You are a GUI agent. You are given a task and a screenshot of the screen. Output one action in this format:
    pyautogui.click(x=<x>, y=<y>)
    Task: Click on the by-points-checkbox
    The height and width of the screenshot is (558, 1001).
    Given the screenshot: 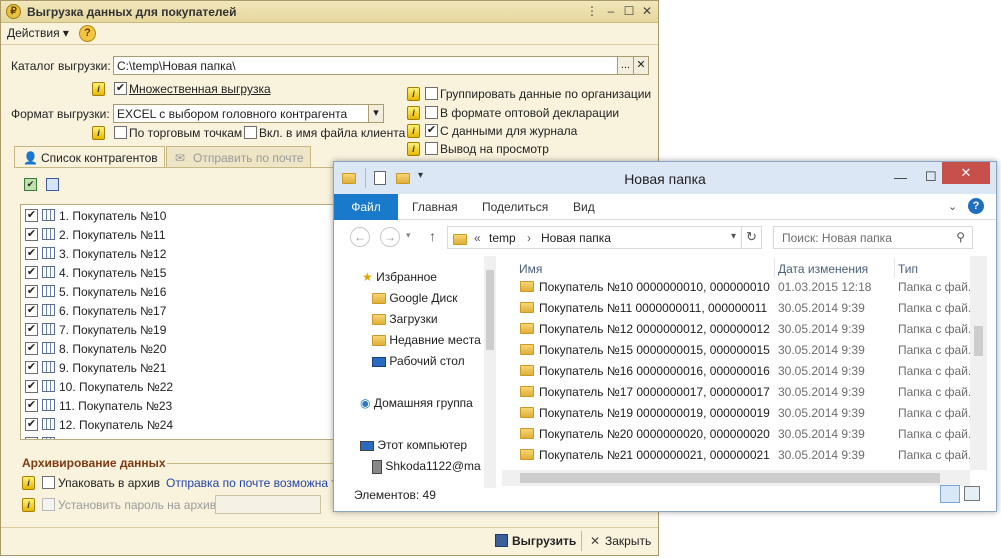 What is the action you would take?
    pyautogui.click(x=120, y=132)
    